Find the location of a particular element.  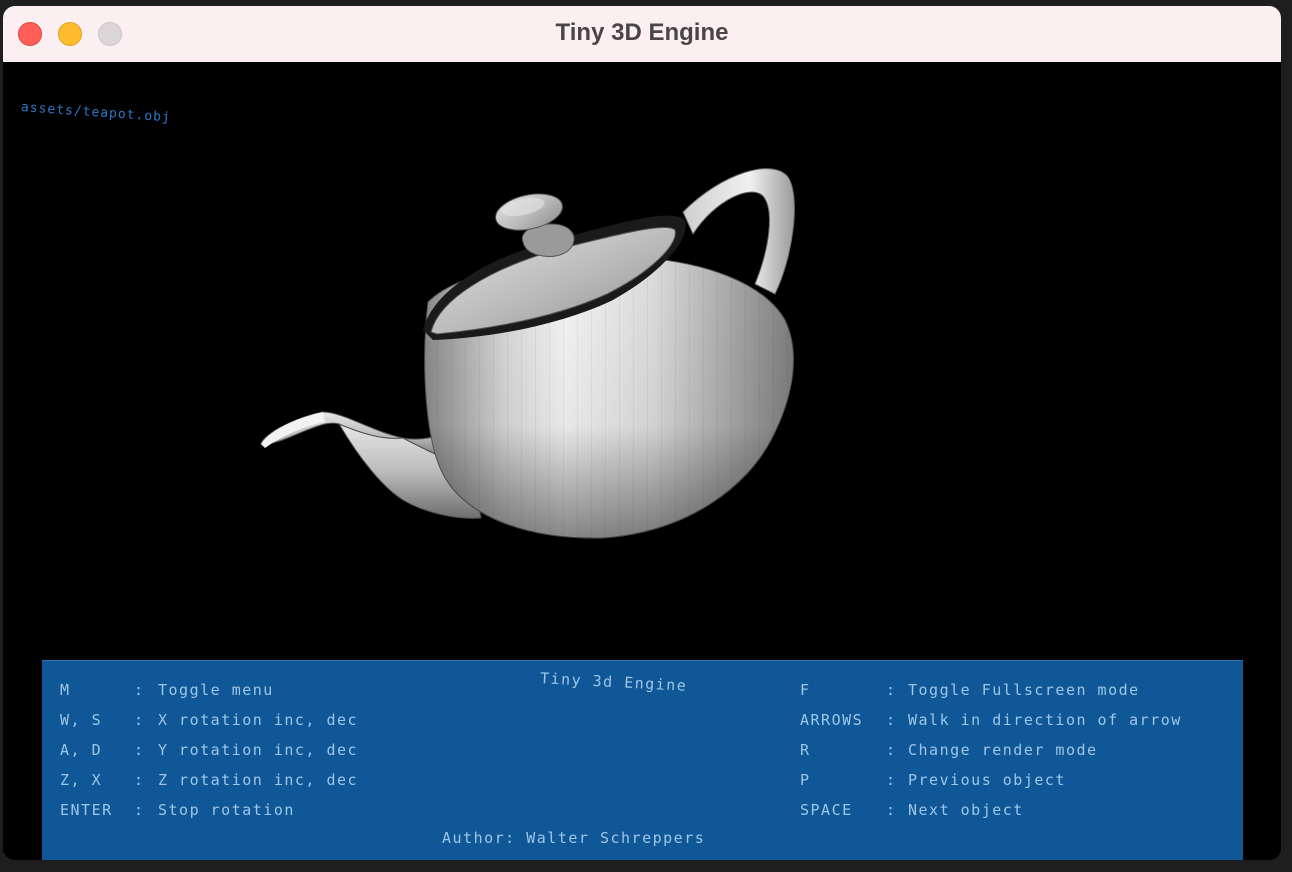

right-desc-2: Change render mode is located at coordinates (1003, 750).